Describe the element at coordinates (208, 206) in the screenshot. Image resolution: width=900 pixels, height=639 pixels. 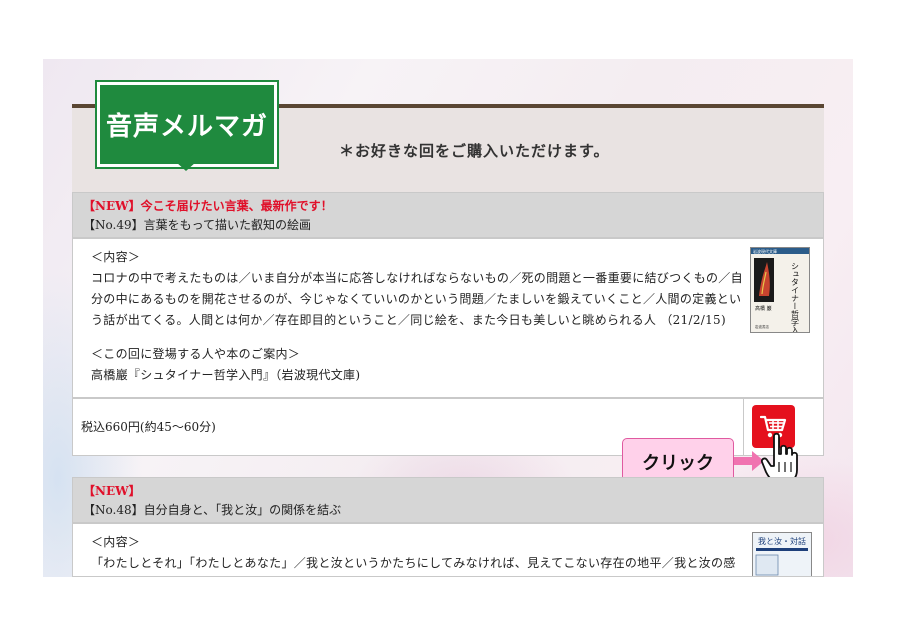
I see `new-label: 【NEW】今こそ届けたい言葉、最新作です！` at that location.